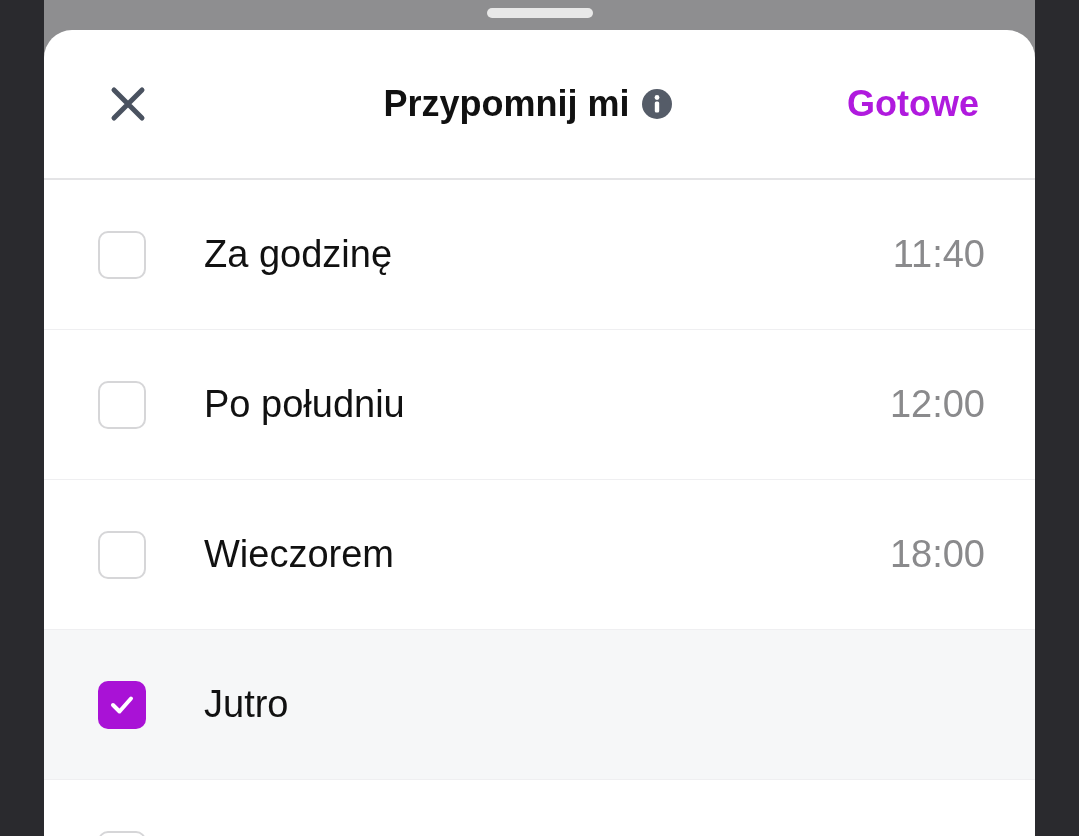 This screenshot has width=1079, height=836. I want to click on close-icon, so click(128, 104).